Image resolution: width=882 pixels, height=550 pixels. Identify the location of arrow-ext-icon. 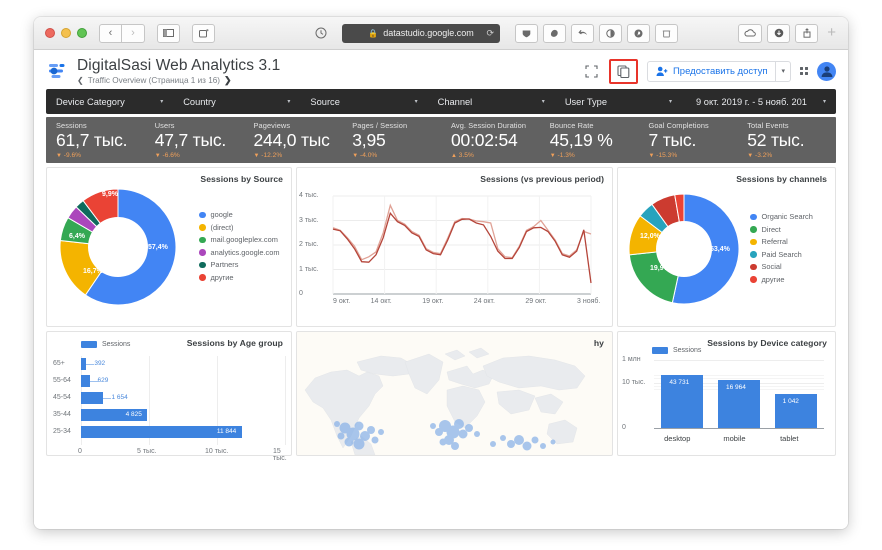
(582, 33).